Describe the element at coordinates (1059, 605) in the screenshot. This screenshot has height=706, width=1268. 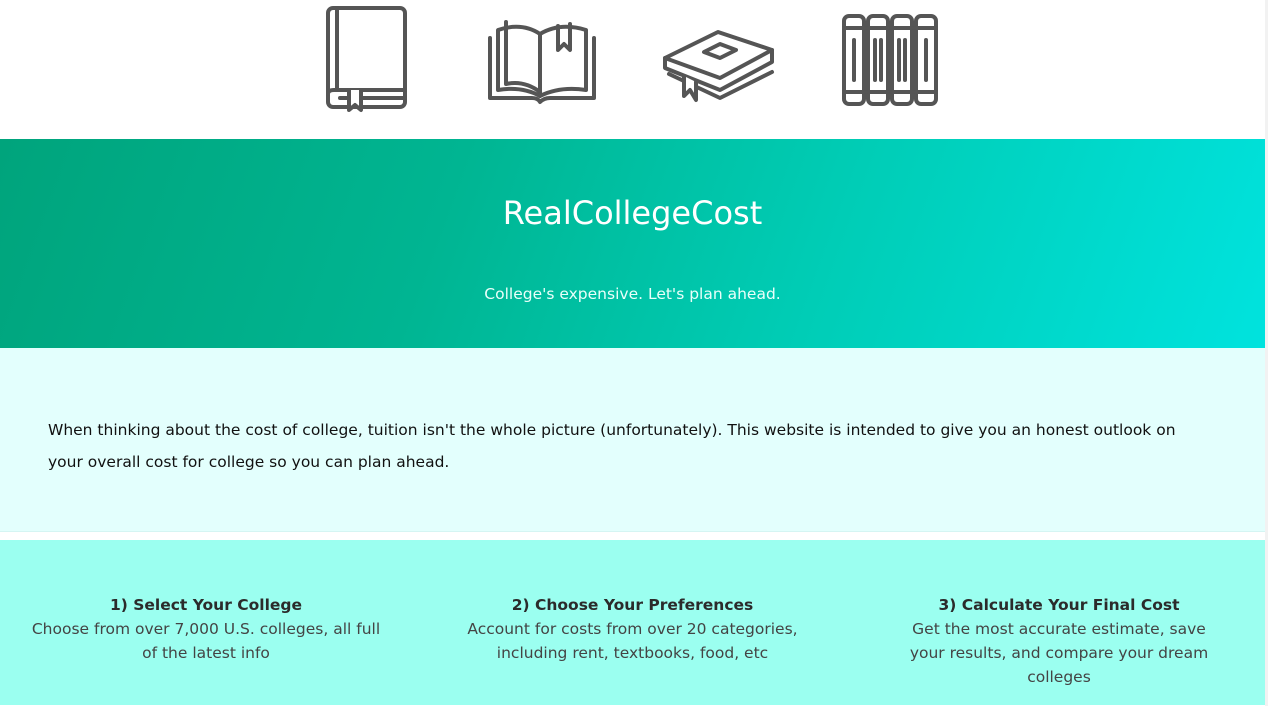
I see `step-title: 3) Calculate Your Final Cost` at that location.